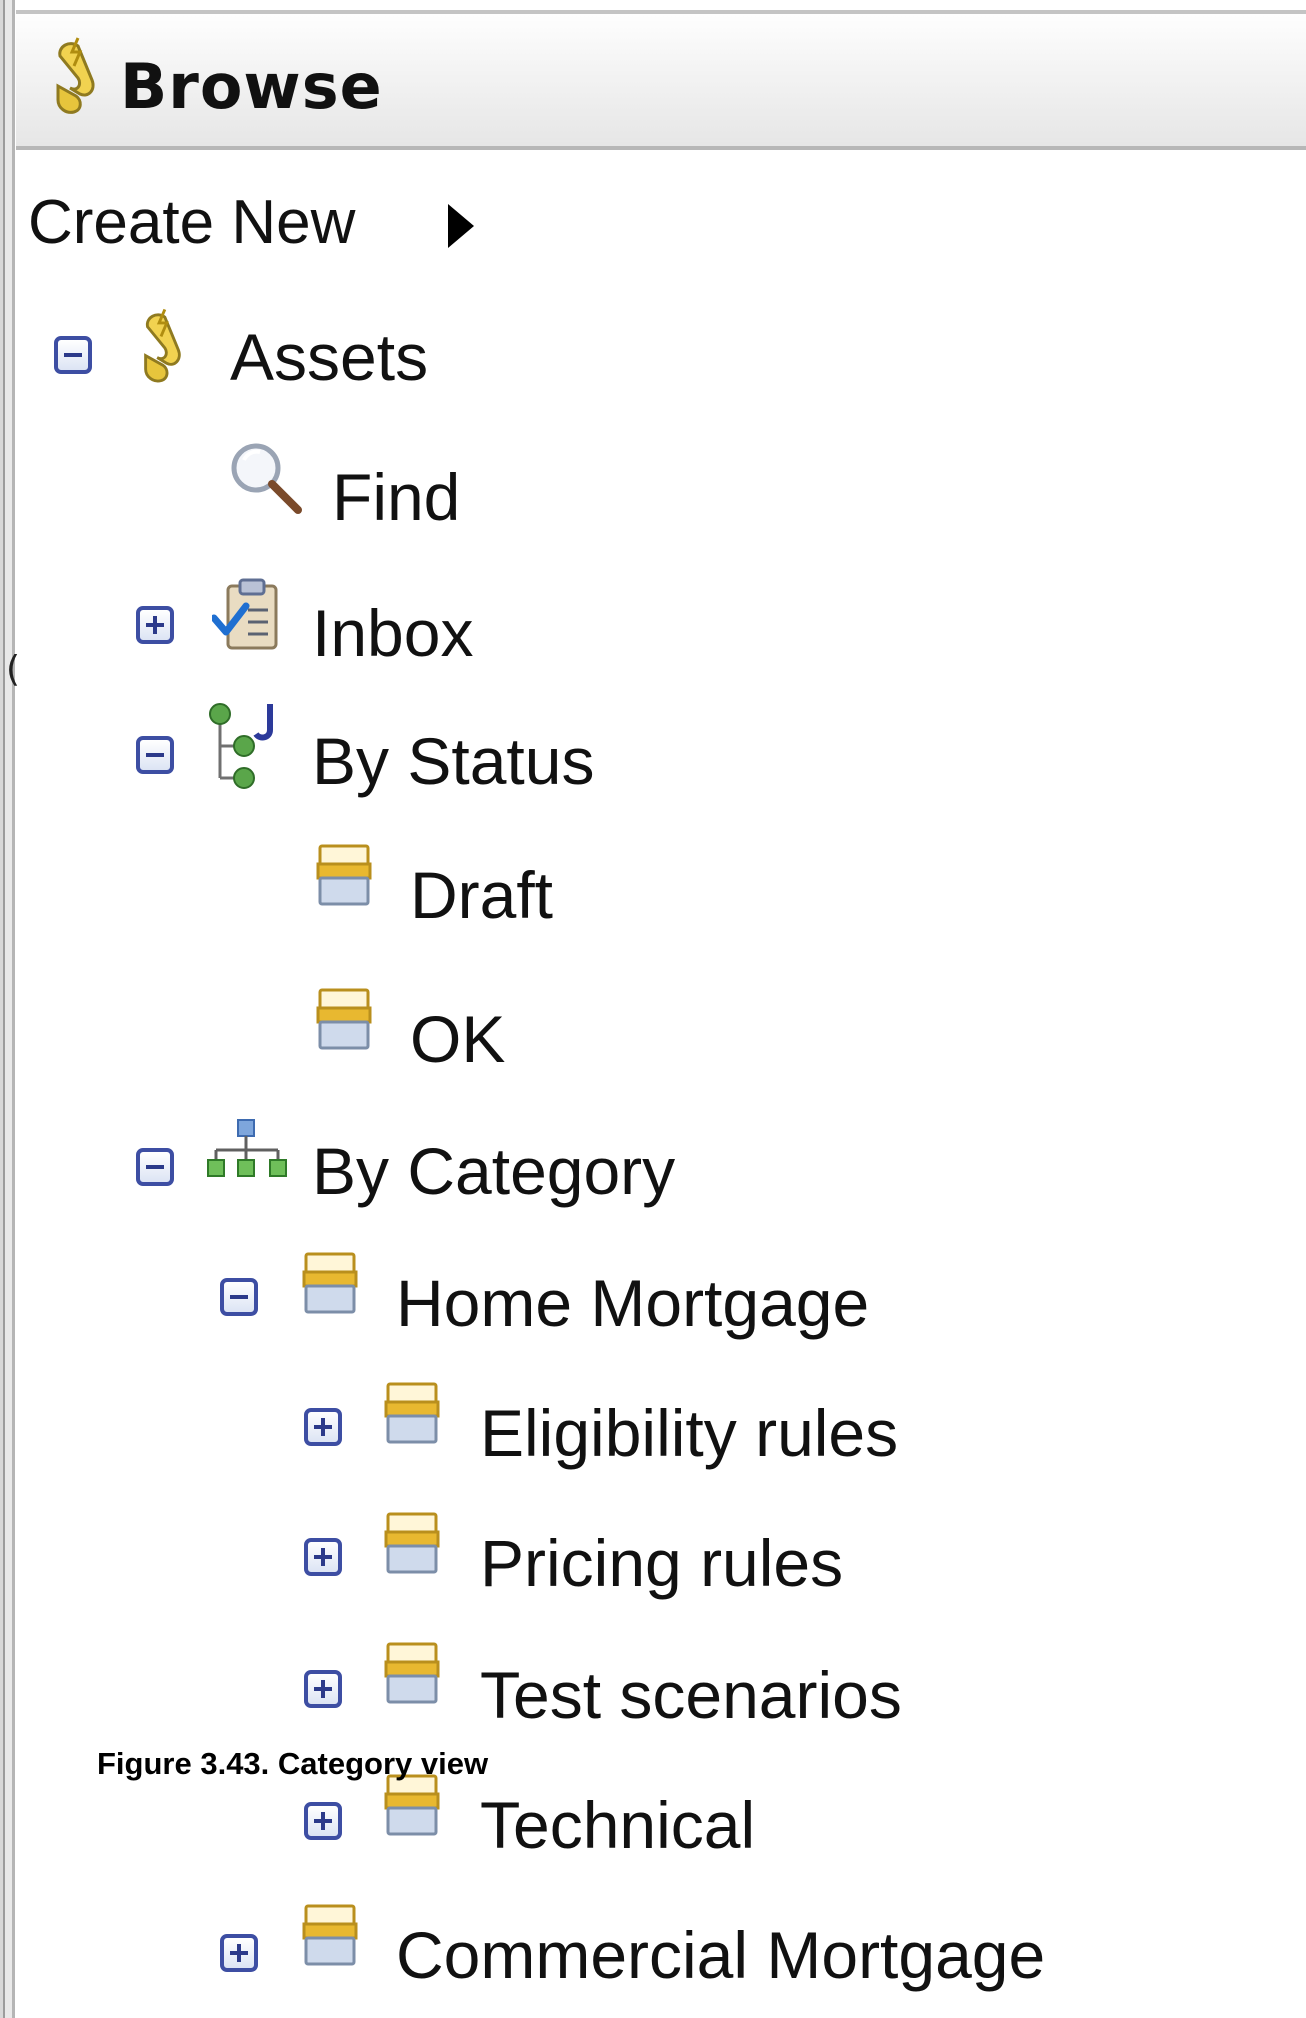 The image size is (1306, 2018). I want to click on tree-node-label: Draft, so click(482, 895).